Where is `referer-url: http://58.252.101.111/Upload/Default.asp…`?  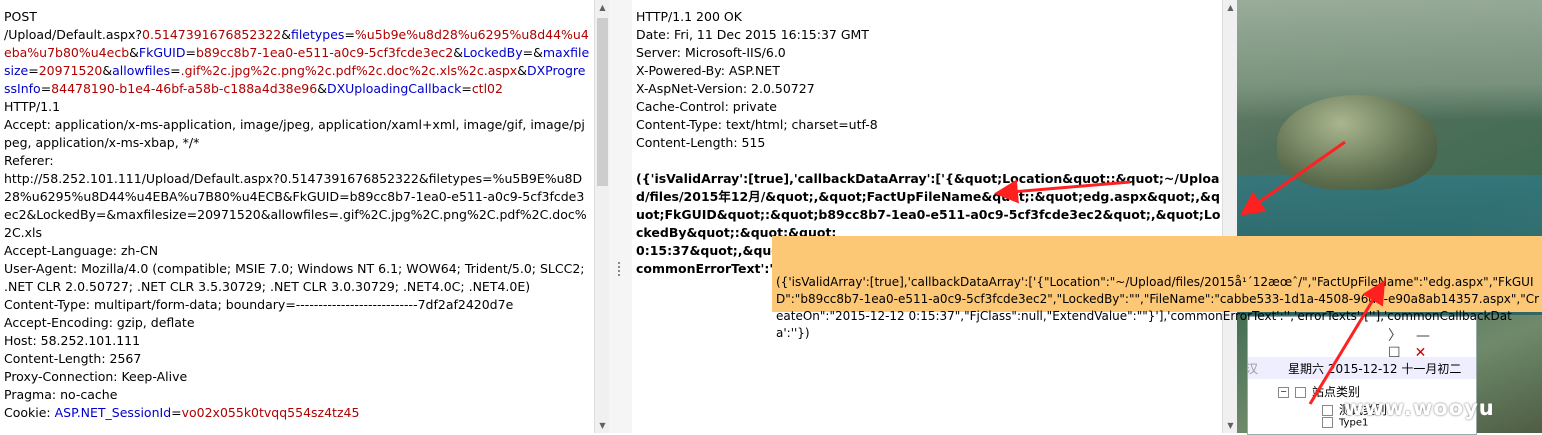
referer-url: http://58.252.101.111/Upload/Default.asp… is located at coordinates (295, 205).